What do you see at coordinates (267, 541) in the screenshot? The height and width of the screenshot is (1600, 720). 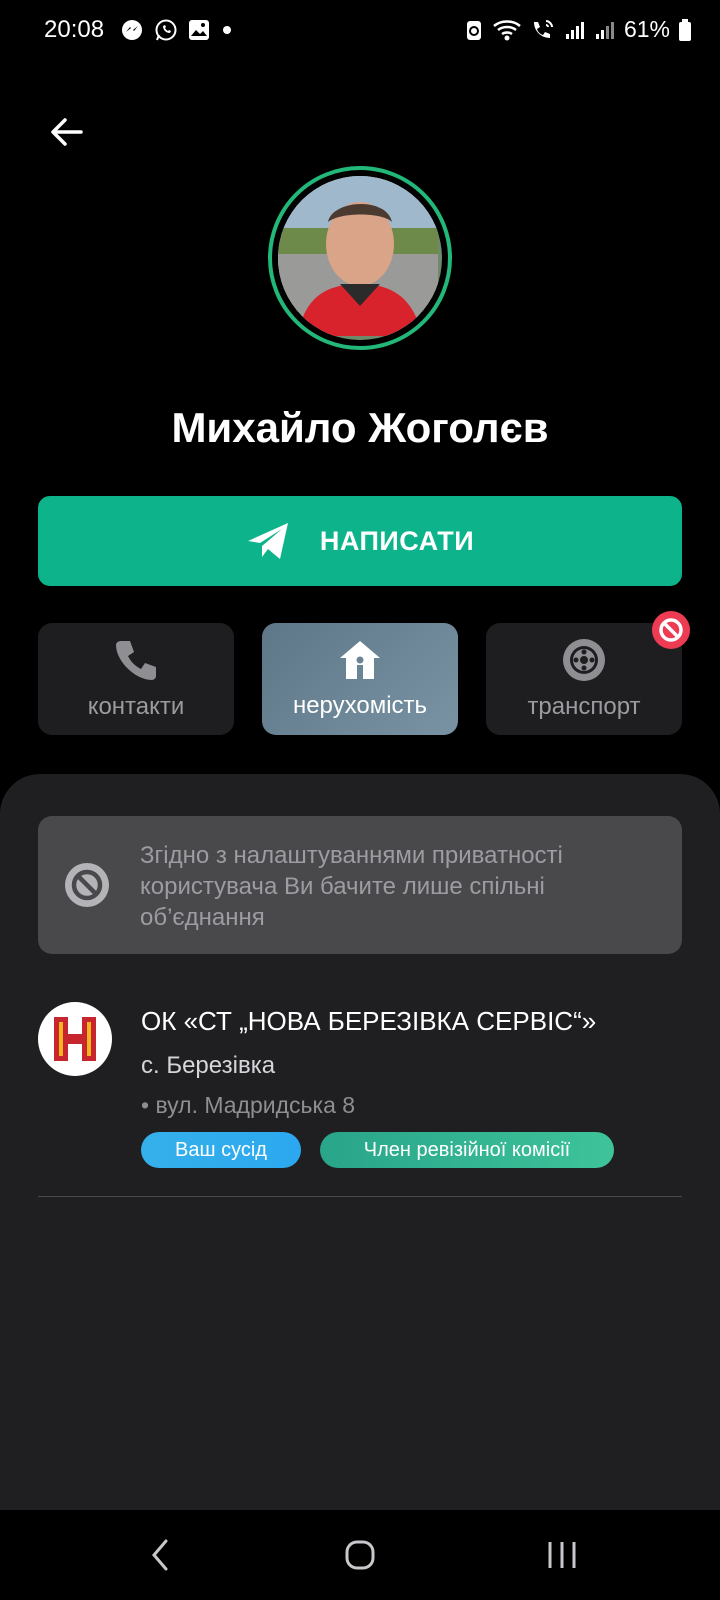 I see `paper-plane-icon` at bounding box center [267, 541].